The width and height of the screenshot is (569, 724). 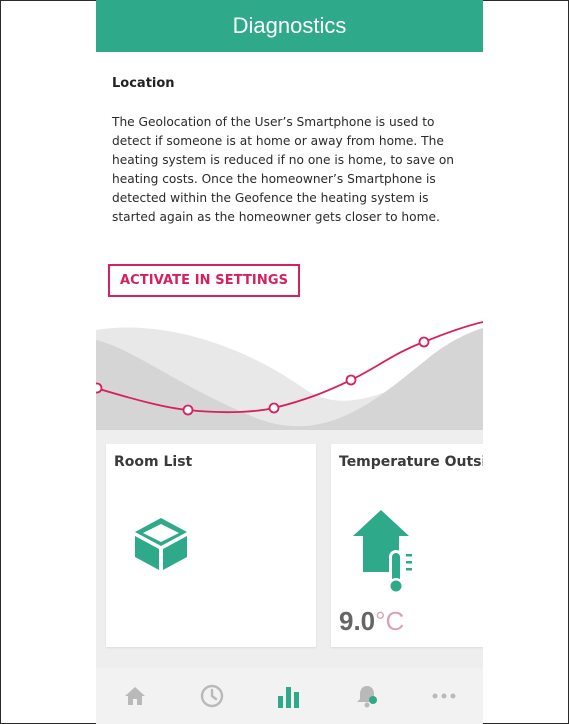 I want to click on header-bar: Diagnostics, so click(x=289, y=26).